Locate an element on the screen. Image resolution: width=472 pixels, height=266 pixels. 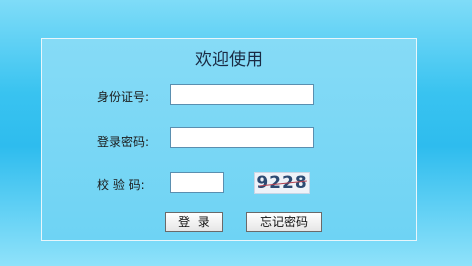
id-number-field is located at coordinates (242, 95).